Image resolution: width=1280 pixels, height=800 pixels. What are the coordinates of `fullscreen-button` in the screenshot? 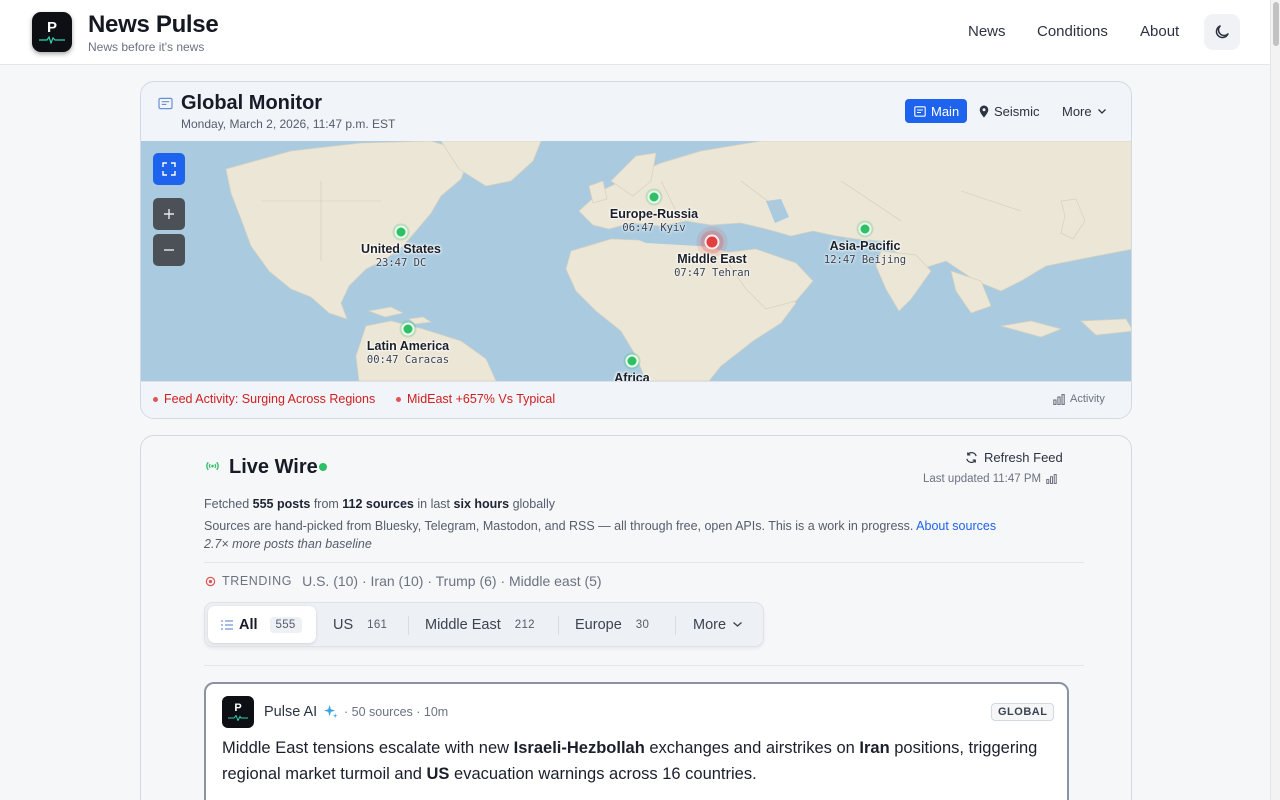 It's located at (169, 169).